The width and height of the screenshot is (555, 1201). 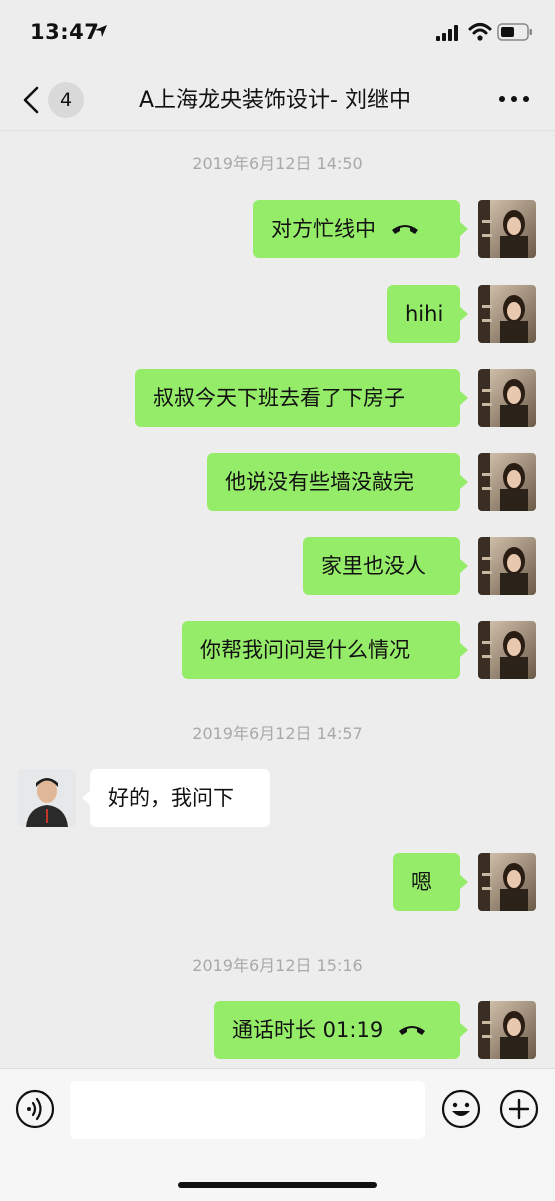 What do you see at coordinates (275, 100) in the screenshot?
I see `chat-title: A上海龙央装饰设计- 刘继中` at bounding box center [275, 100].